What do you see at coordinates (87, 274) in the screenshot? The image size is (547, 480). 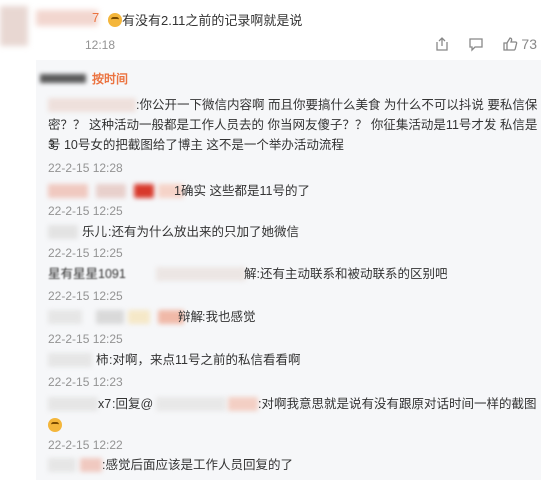 I see `username-fragment: 星有星星1091` at bounding box center [87, 274].